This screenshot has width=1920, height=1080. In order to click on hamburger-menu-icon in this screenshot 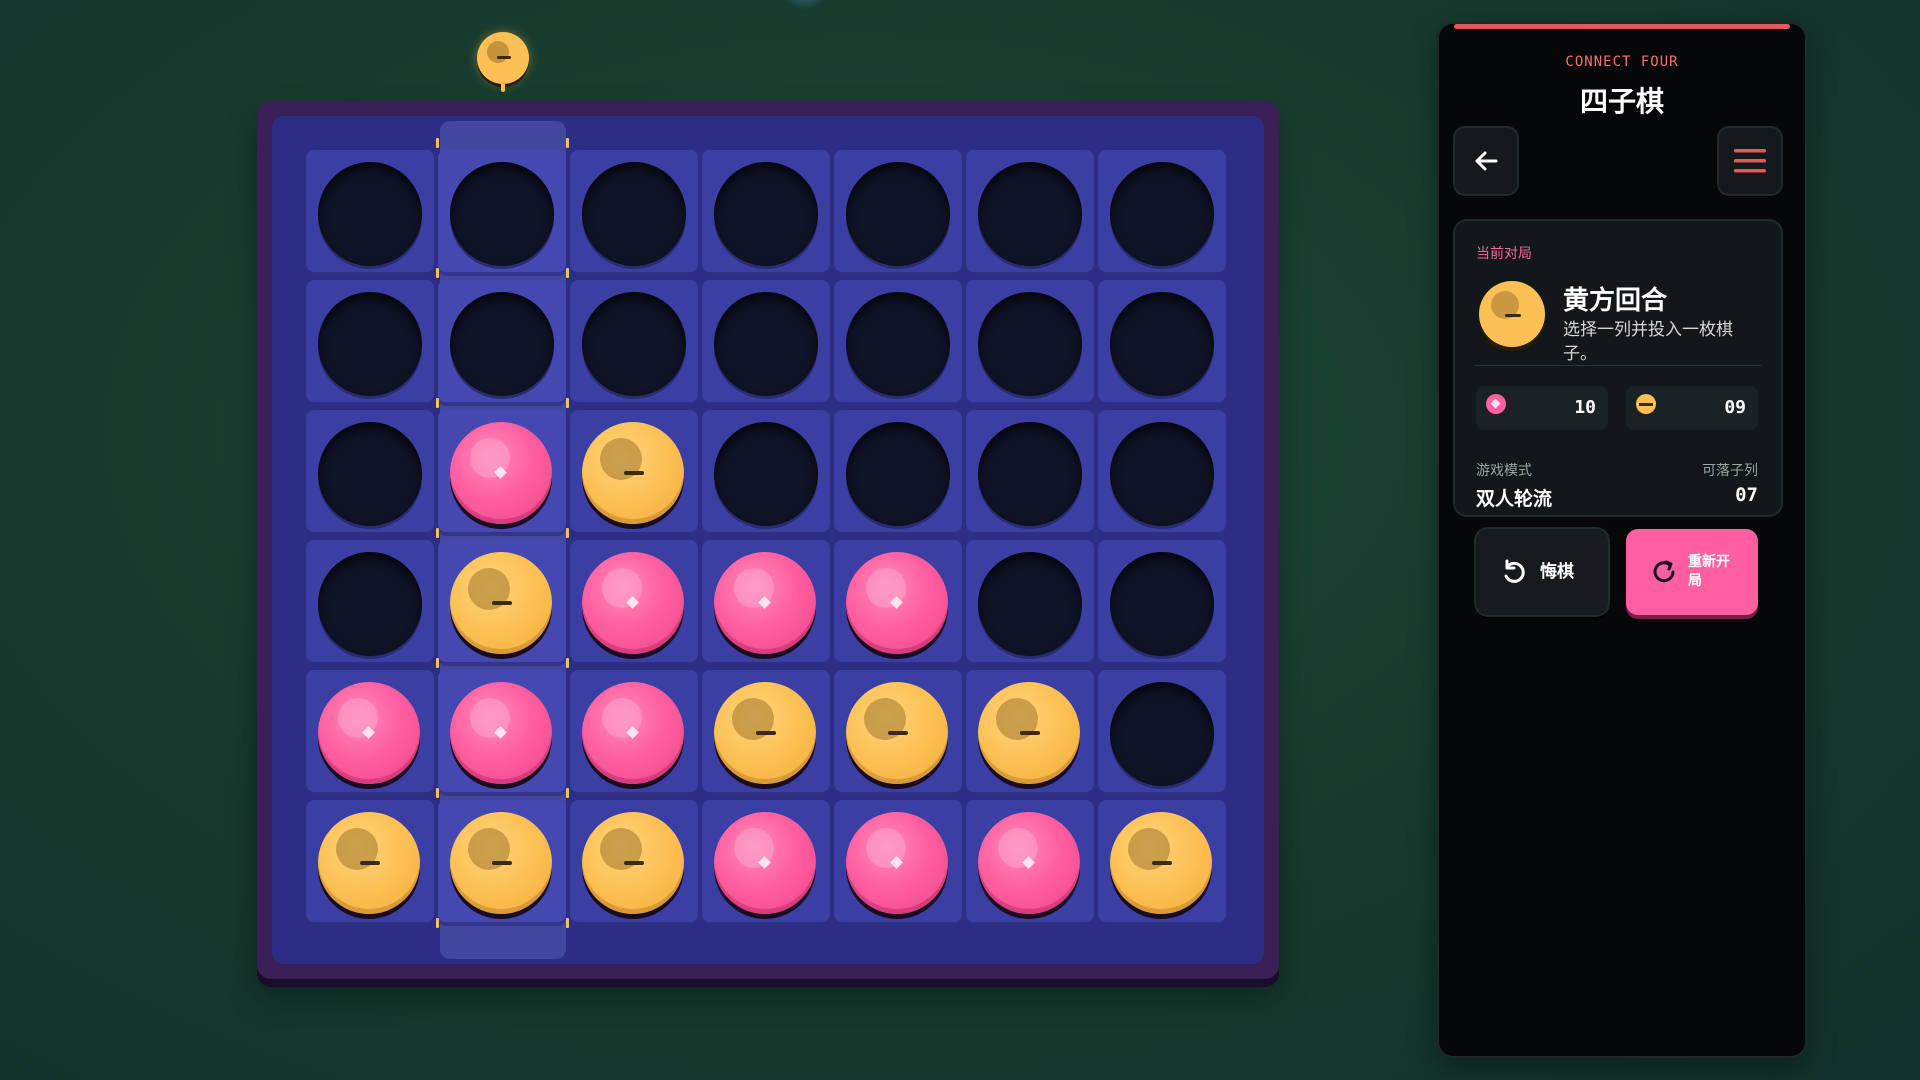, I will do `click(1750, 161)`.